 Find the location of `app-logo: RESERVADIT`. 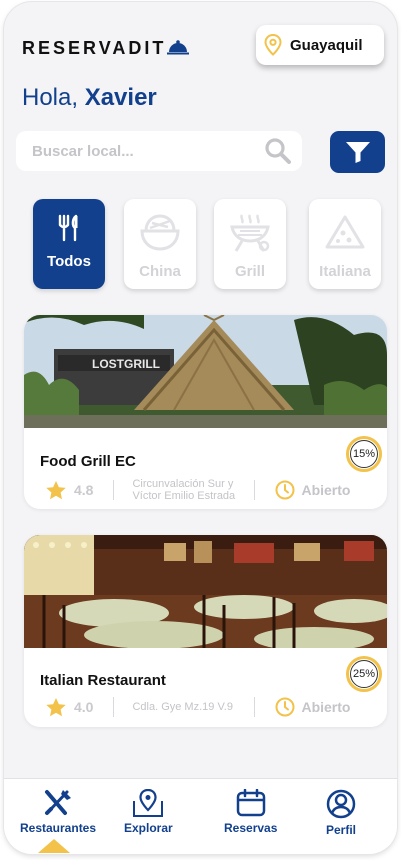

app-logo: RESERVADIT is located at coordinates (106, 48).